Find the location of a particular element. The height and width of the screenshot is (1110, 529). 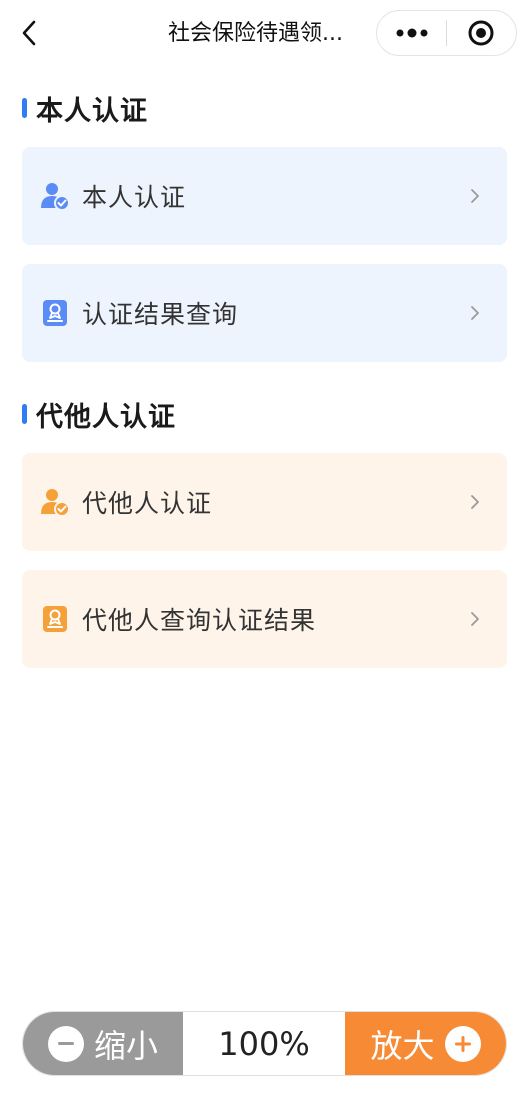

card-others-auth: 代他人认证 is located at coordinates (264, 502).